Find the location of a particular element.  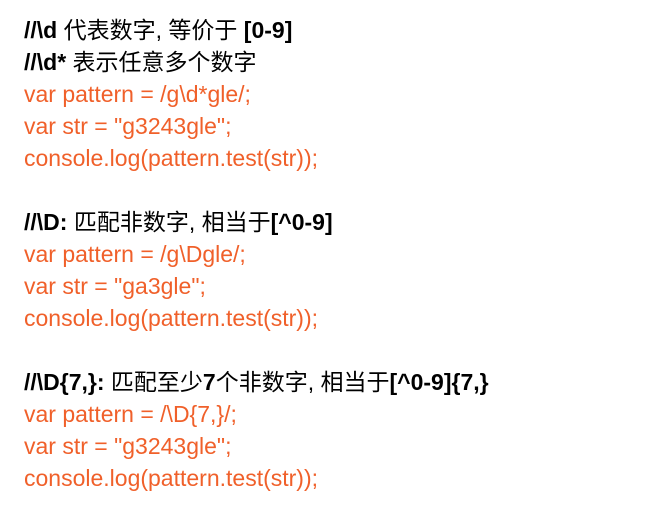

section-2-heading-text: 匹配非数字, 相当于 is located at coordinates (169, 222).